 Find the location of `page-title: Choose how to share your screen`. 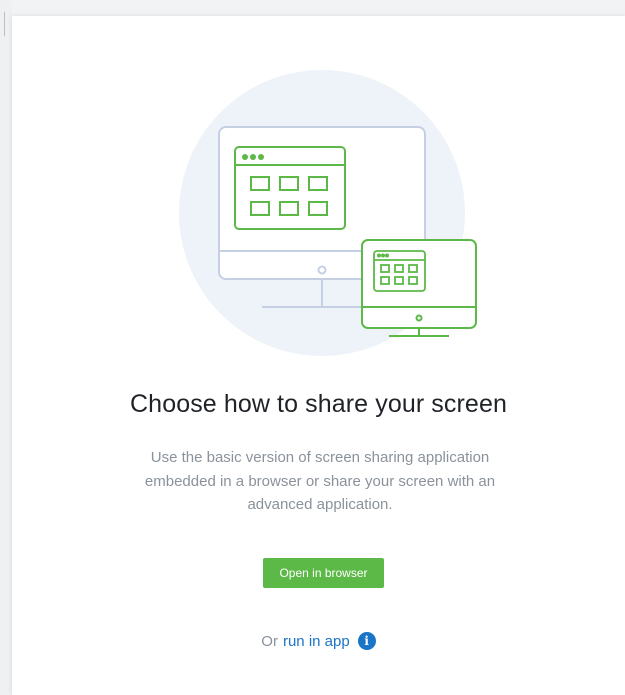

page-title: Choose how to share your screen is located at coordinates (318, 404).